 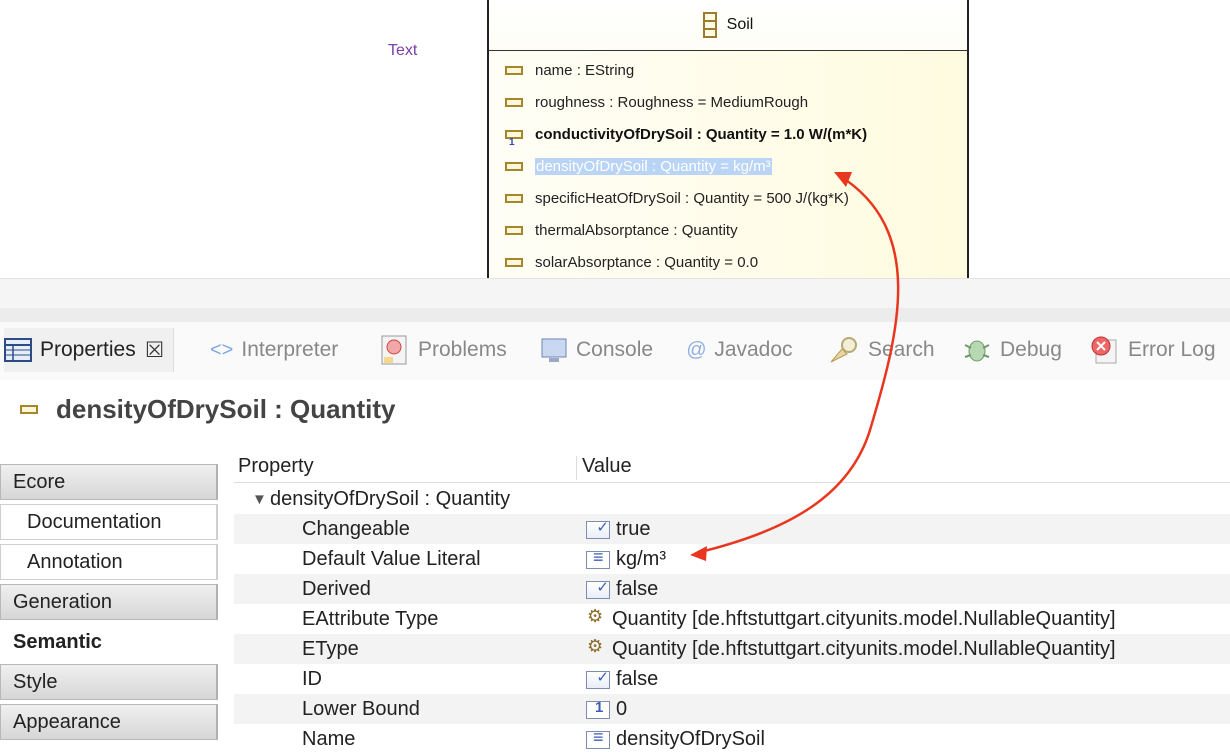 I want to click on tab-label: Properties, so click(x=88, y=349).